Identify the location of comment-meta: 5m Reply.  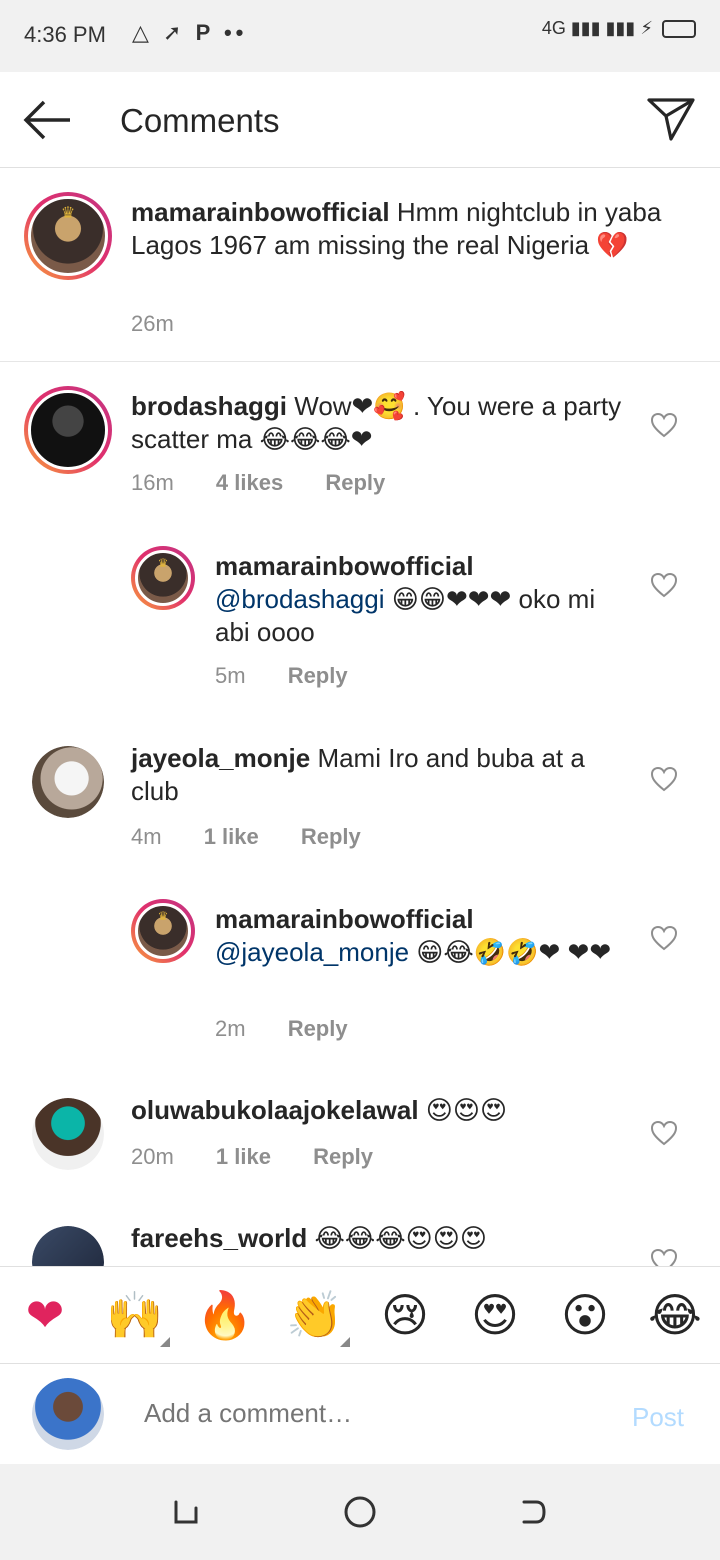
(299, 676).